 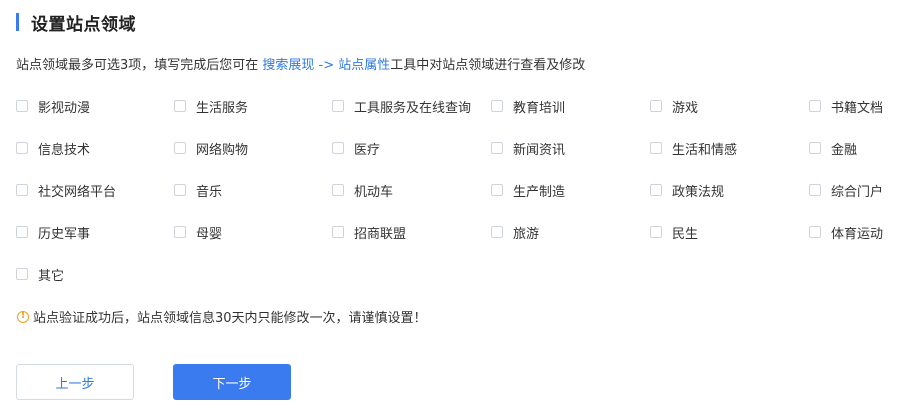 What do you see at coordinates (209, 234) in the screenshot?
I see `domain-option-label: 母婴` at bounding box center [209, 234].